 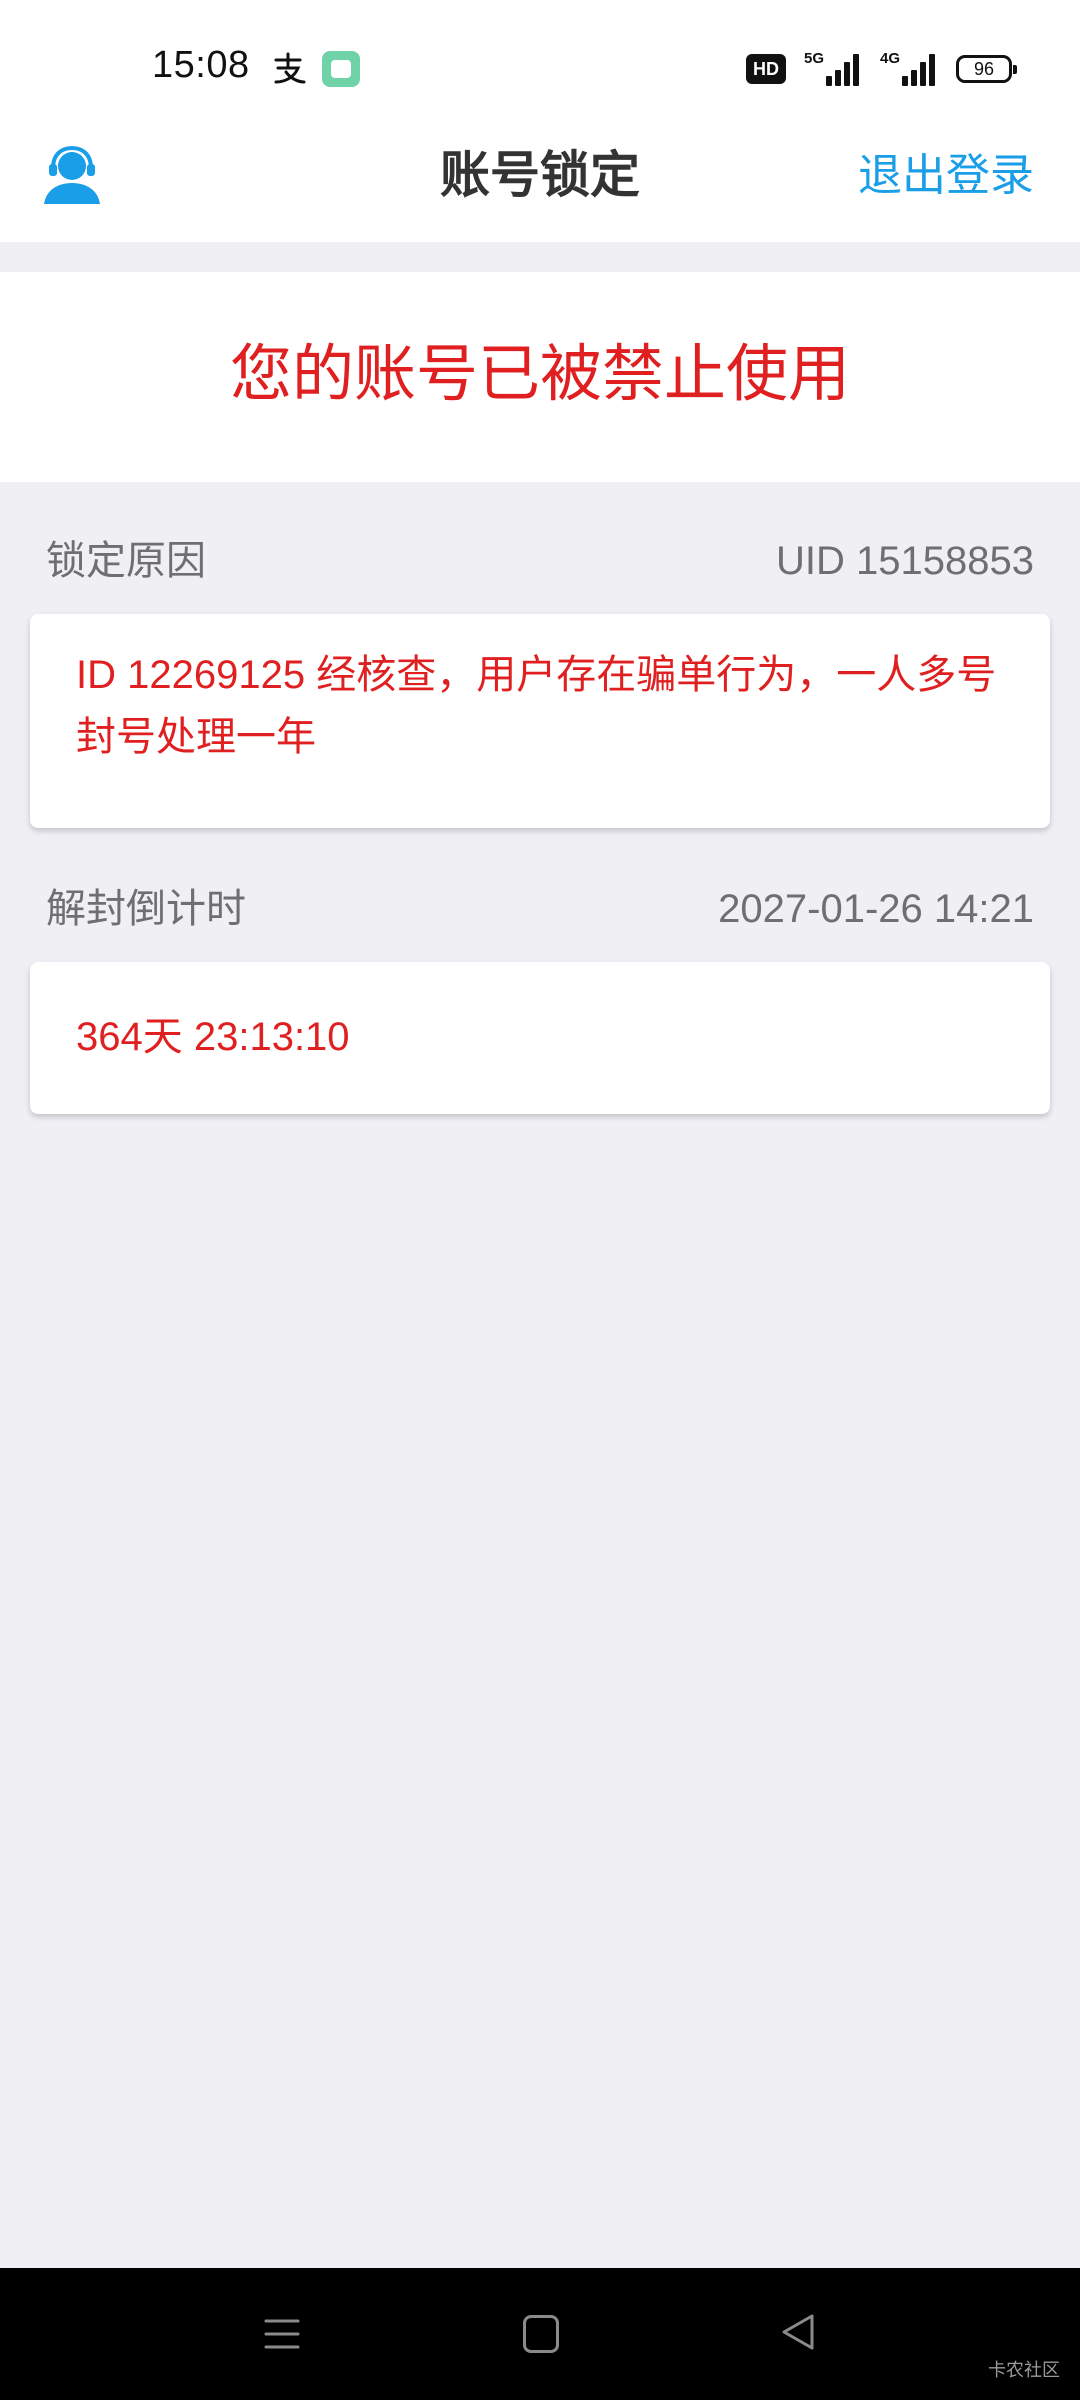 I want to click on countdown-remaining: 364天 23:13:10, so click(x=213, y=1037).